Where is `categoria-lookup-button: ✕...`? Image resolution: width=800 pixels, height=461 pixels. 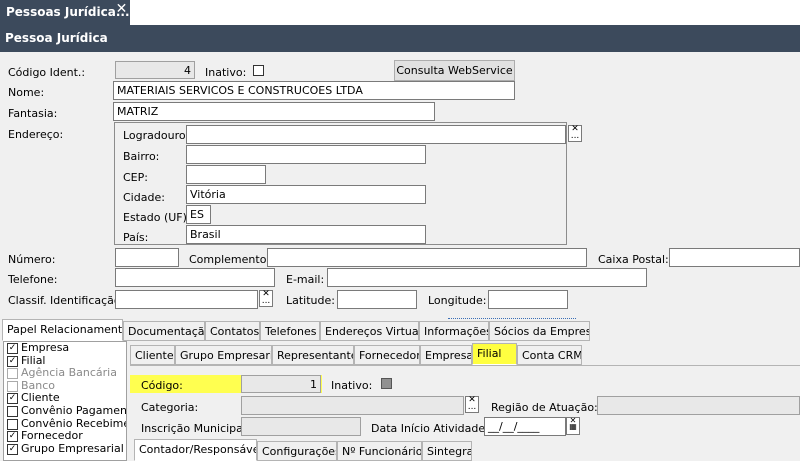
categoria-lookup-button: ✕... is located at coordinates (472, 404).